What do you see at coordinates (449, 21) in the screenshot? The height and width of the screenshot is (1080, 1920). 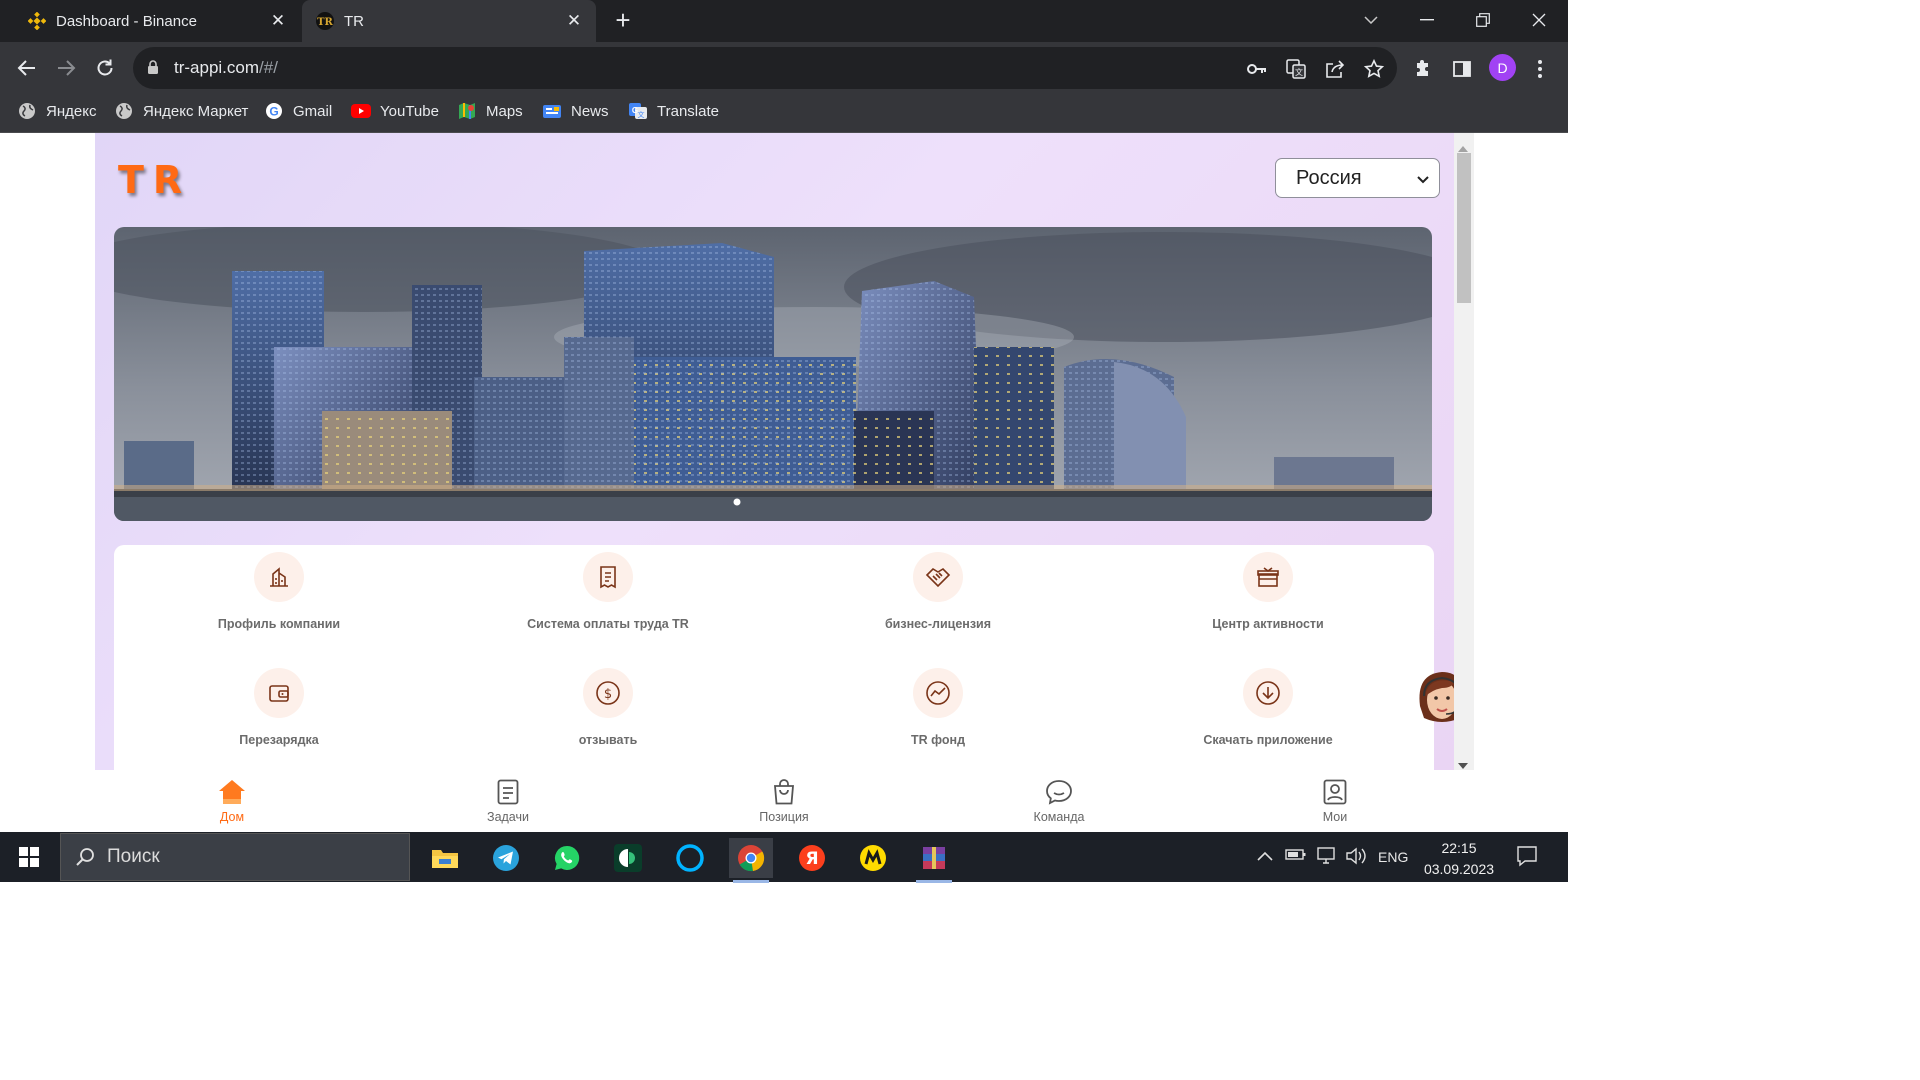 I see `tab-tr: TR TR ✕` at bounding box center [449, 21].